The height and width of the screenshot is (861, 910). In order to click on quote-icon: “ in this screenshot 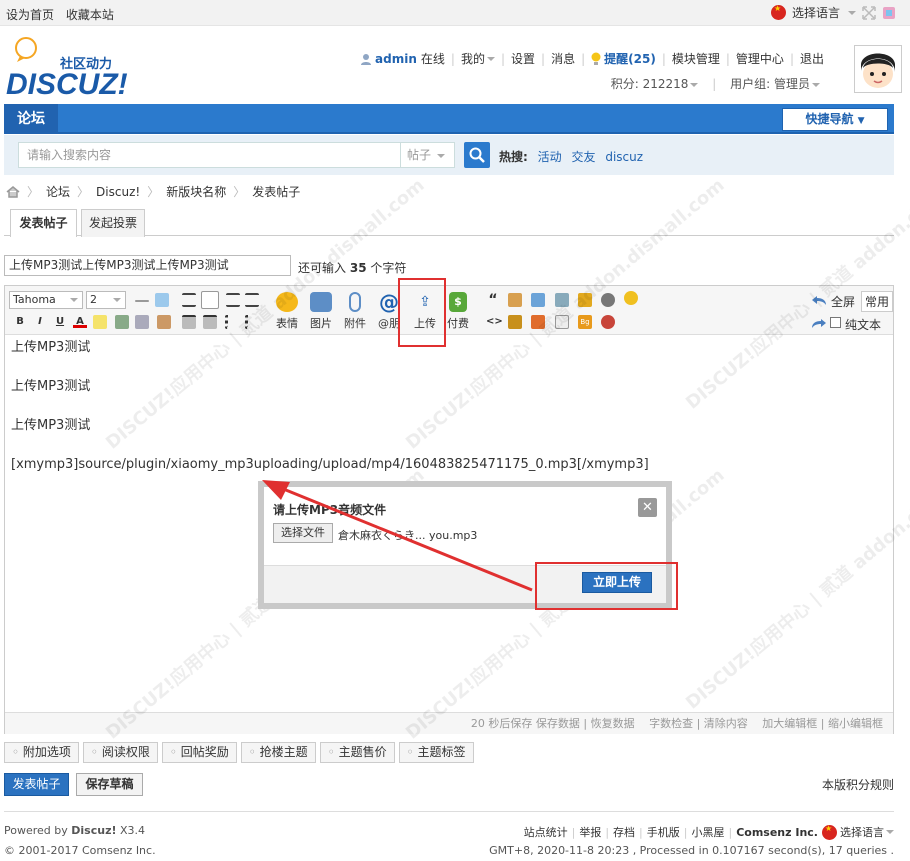, I will do `click(493, 300)`.